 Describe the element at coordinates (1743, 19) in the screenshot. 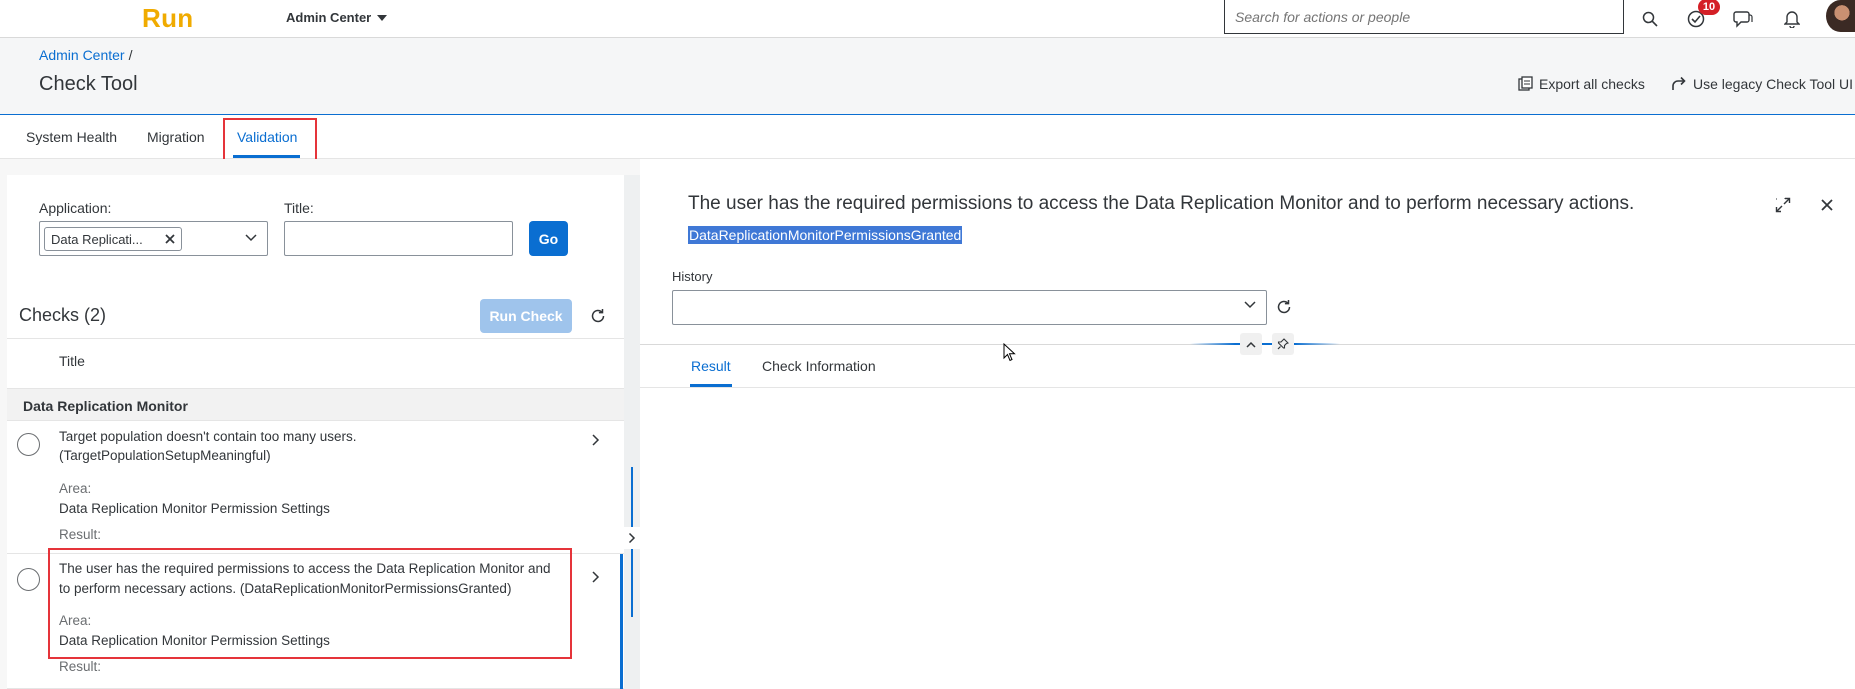

I see `feedback-icon` at that location.